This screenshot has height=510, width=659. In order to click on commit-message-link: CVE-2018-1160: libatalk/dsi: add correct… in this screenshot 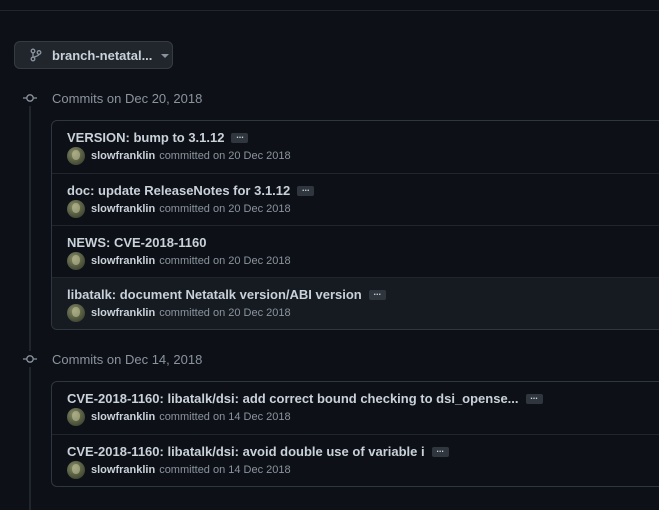, I will do `click(293, 398)`.